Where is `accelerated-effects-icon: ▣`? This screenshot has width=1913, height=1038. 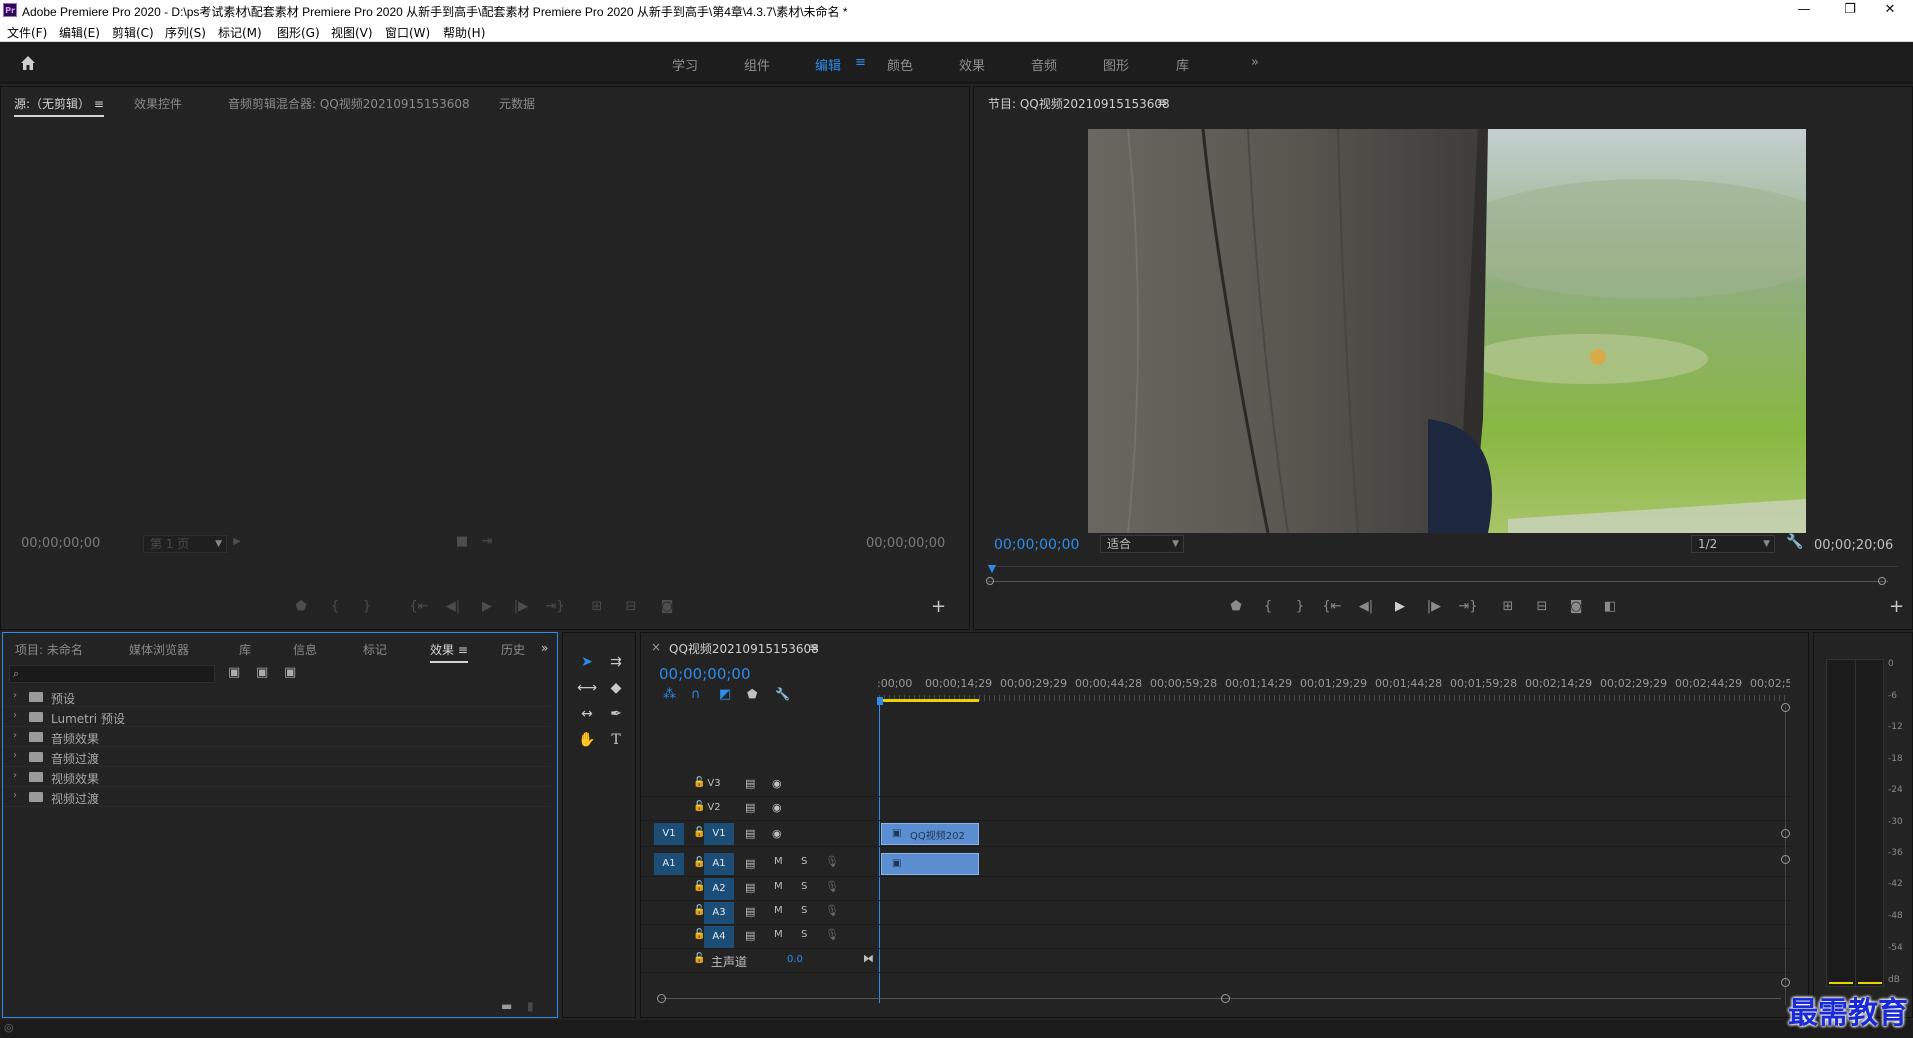
accelerated-effects-icon: ▣ is located at coordinates (234, 672).